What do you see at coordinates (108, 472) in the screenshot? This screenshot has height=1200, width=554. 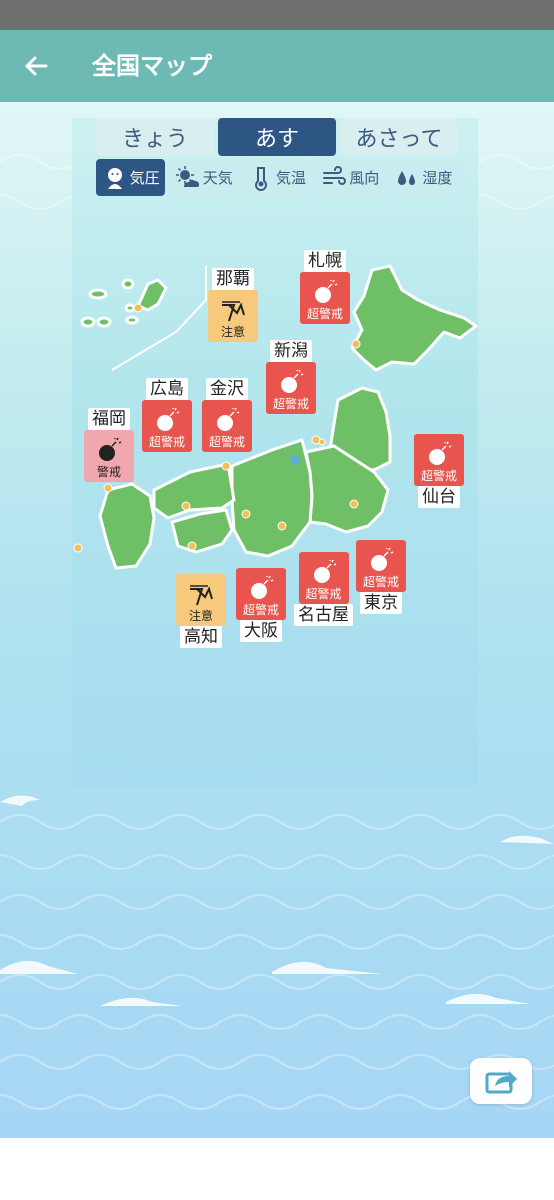 I see `warning-level: 警戒` at bounding box center [108, 472].